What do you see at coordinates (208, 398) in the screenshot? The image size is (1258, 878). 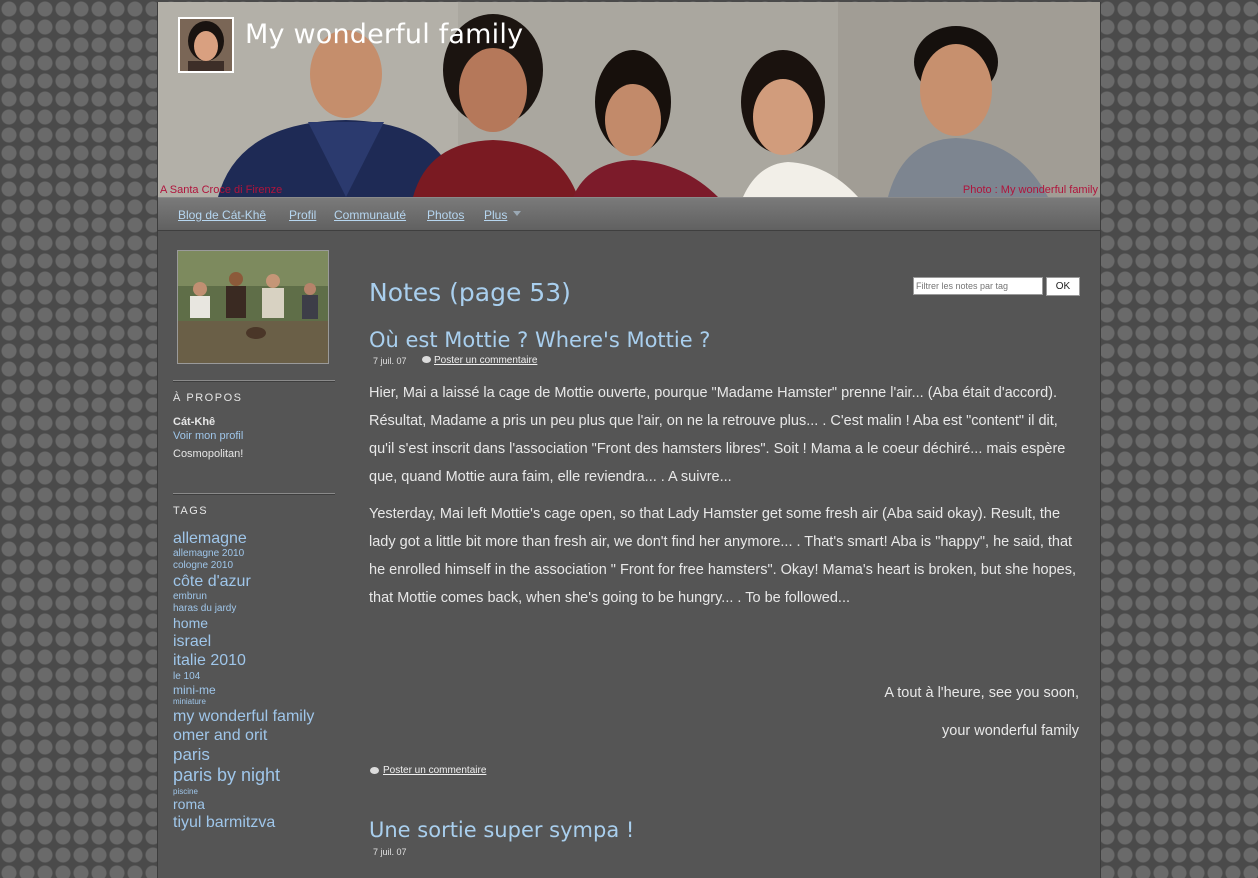 I see `about-heading: À PROPOS` at bounding box center [208, 398].